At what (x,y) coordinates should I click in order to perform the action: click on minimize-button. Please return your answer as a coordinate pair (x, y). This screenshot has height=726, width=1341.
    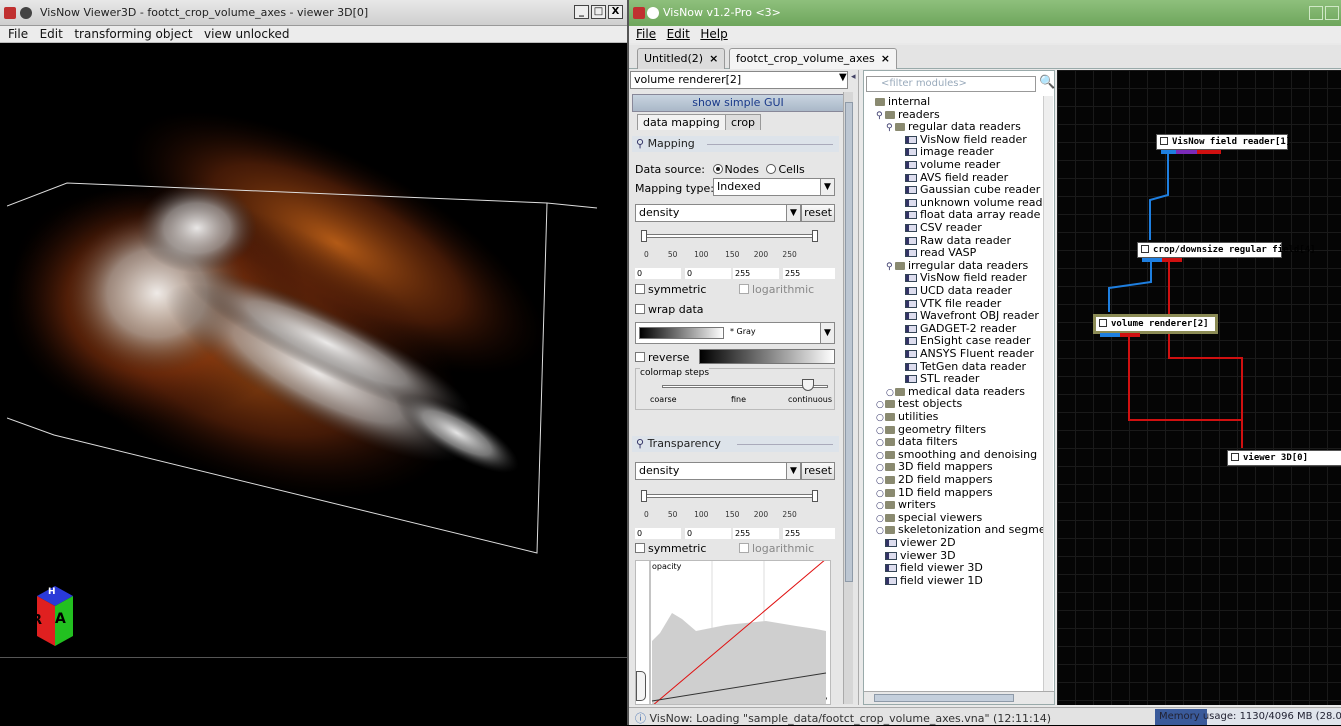
    Looking at the image, I should click on (1316, 13).